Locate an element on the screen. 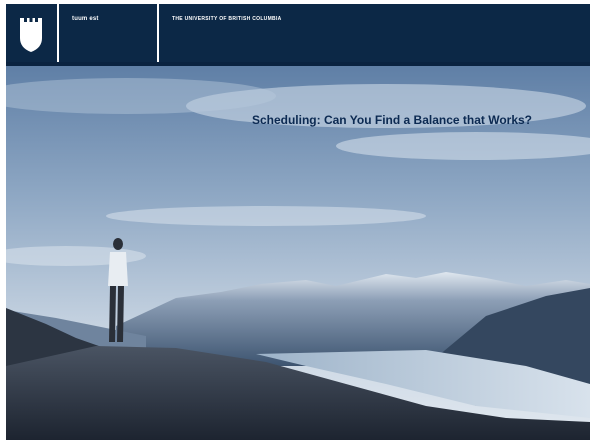  motto-text: tuum est is located at coordinates (85, 19).